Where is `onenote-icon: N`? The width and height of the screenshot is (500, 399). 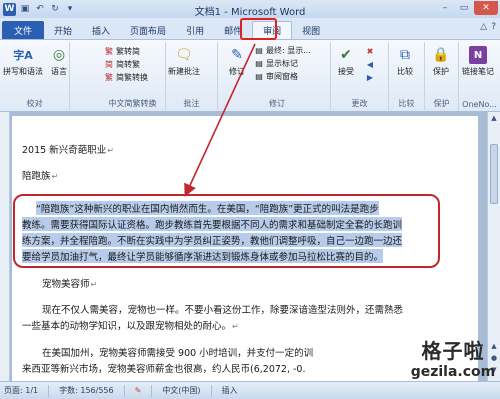
onenote-icon: N is located at coordinates (478, 55).